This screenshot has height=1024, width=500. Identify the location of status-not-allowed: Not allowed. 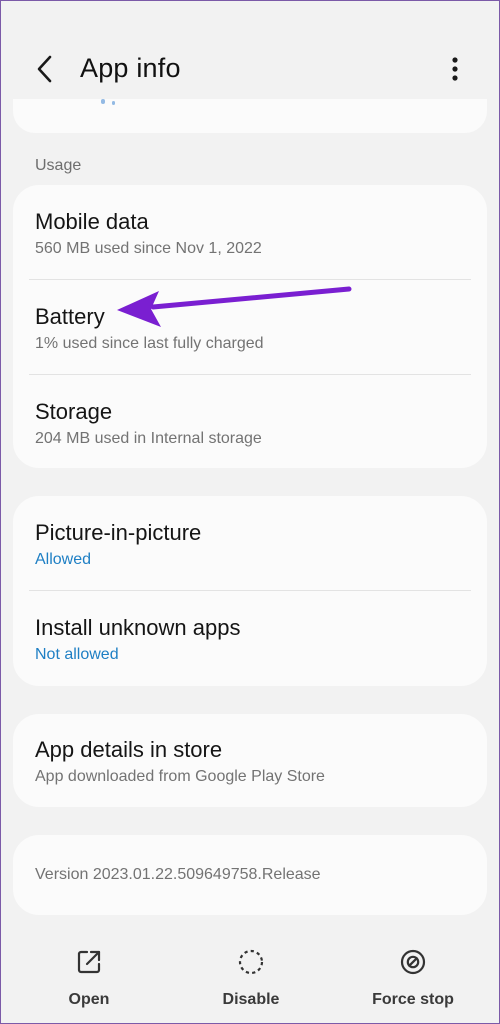
(77, 654).